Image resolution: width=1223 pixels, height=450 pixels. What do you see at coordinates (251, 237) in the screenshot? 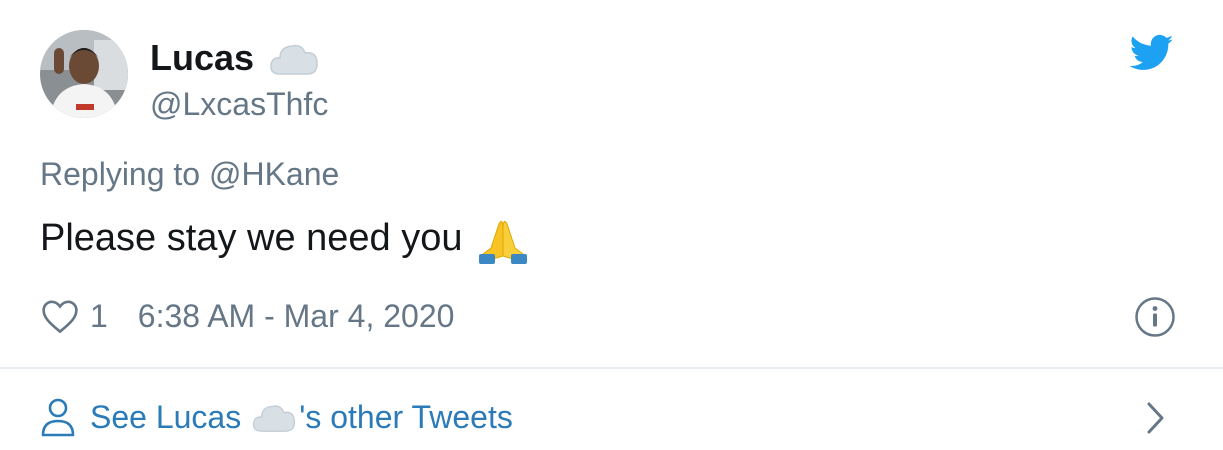
I see `tweet-body: Please stay we need you` at bounding box center [251, 237].